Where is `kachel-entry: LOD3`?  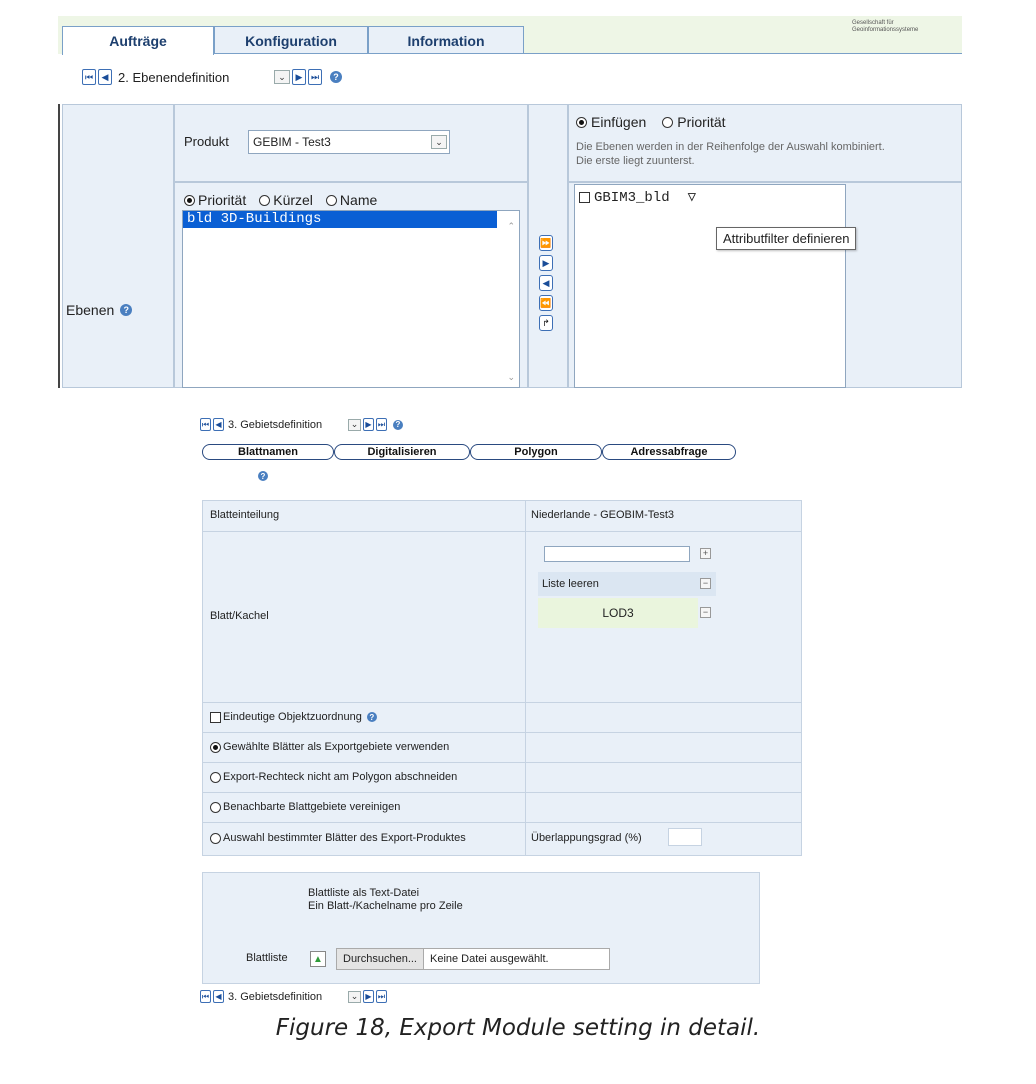
kachel-entry: LOD3 is located at coordinates (618, 613).